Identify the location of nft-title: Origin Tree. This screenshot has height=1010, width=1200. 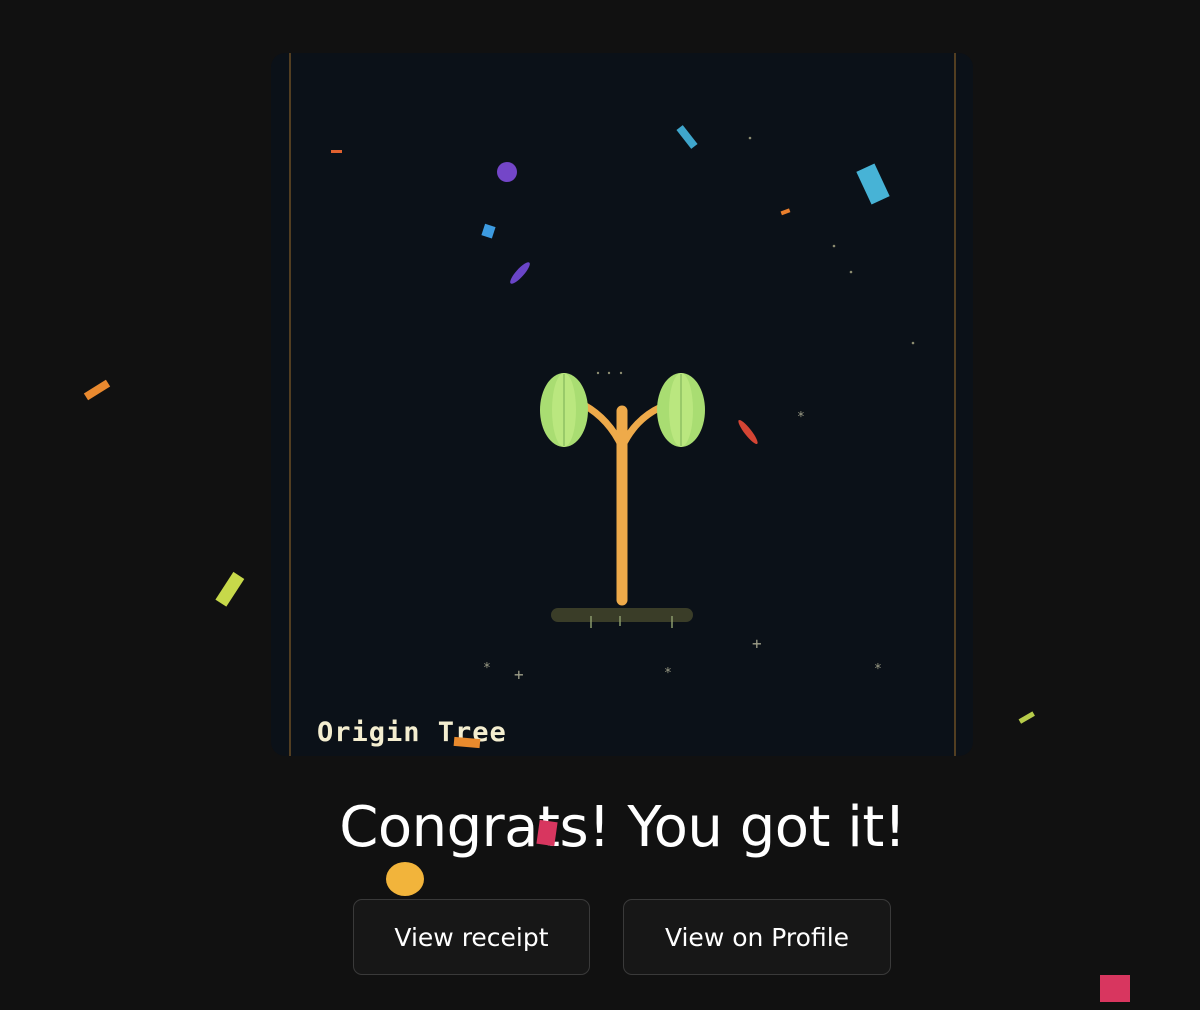
(412, 732).